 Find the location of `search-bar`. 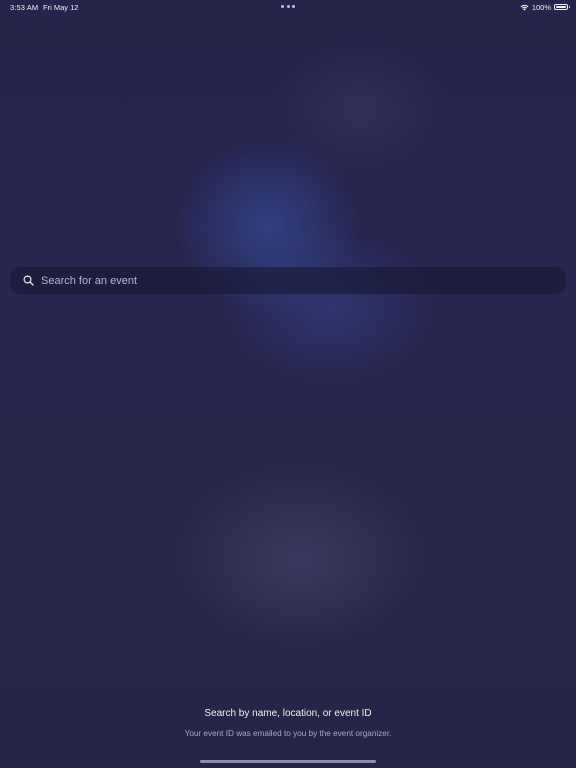

search-bar is located at coordinates (288, 280).